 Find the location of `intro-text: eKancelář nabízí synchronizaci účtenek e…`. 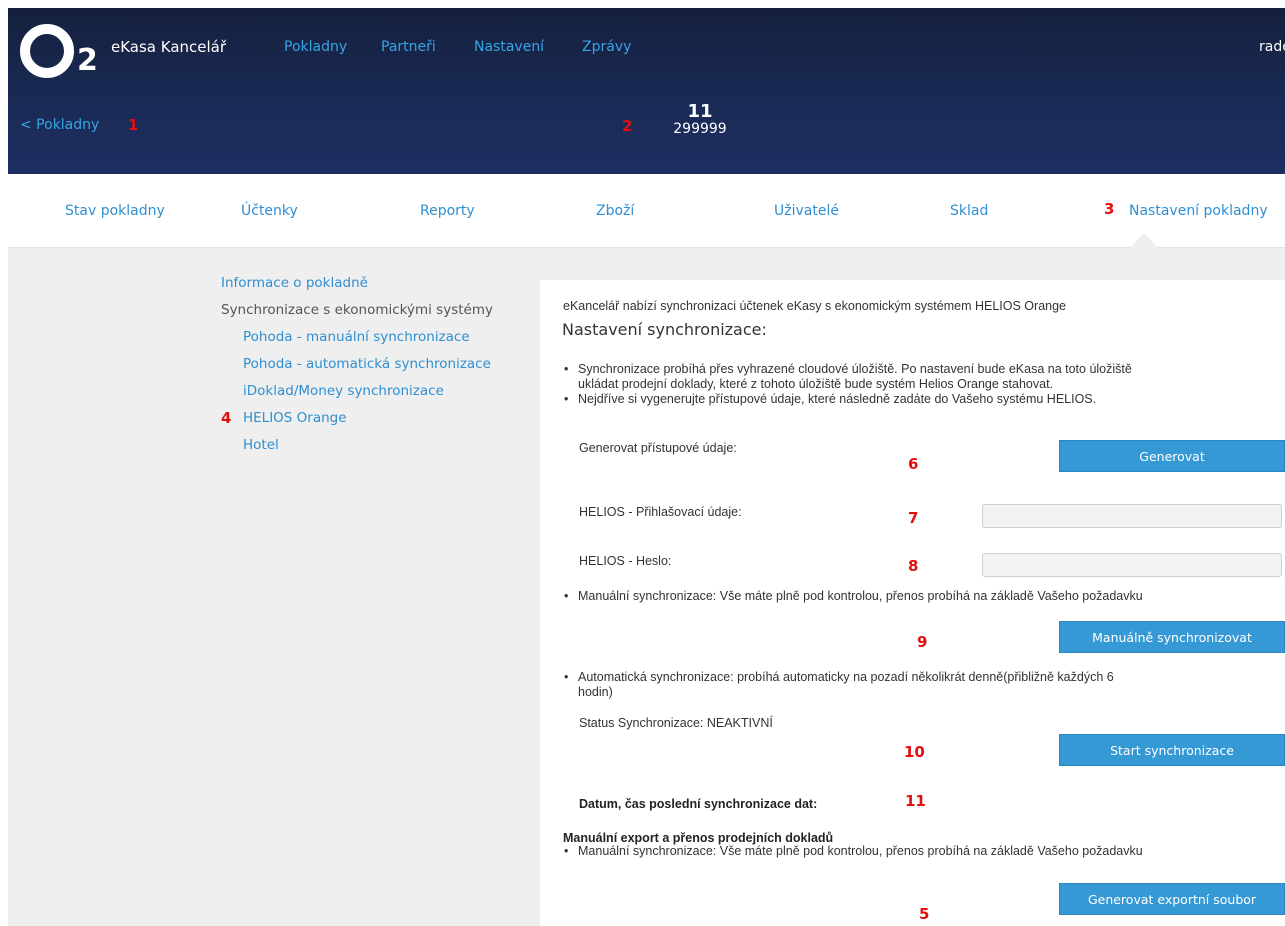

intro-text: eKancelář nabízí synchronizaci účtenek e… is located at coordinates (814, 306).